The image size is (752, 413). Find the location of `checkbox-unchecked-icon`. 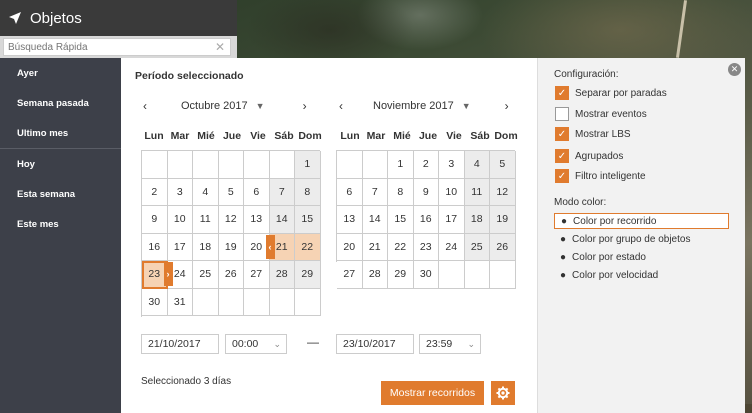

checkbox-unchecked-icon is located at coordinates (562, 114).